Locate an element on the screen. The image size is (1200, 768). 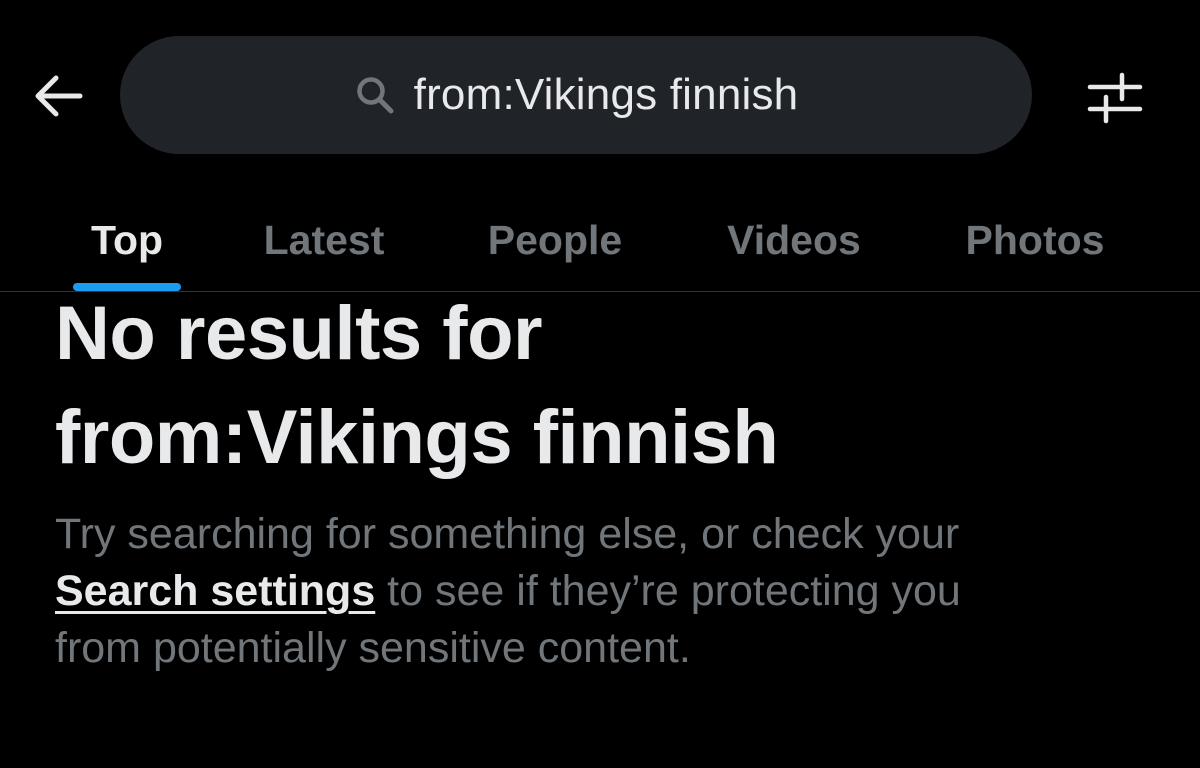
back-button is located at coordinates (58, 96).